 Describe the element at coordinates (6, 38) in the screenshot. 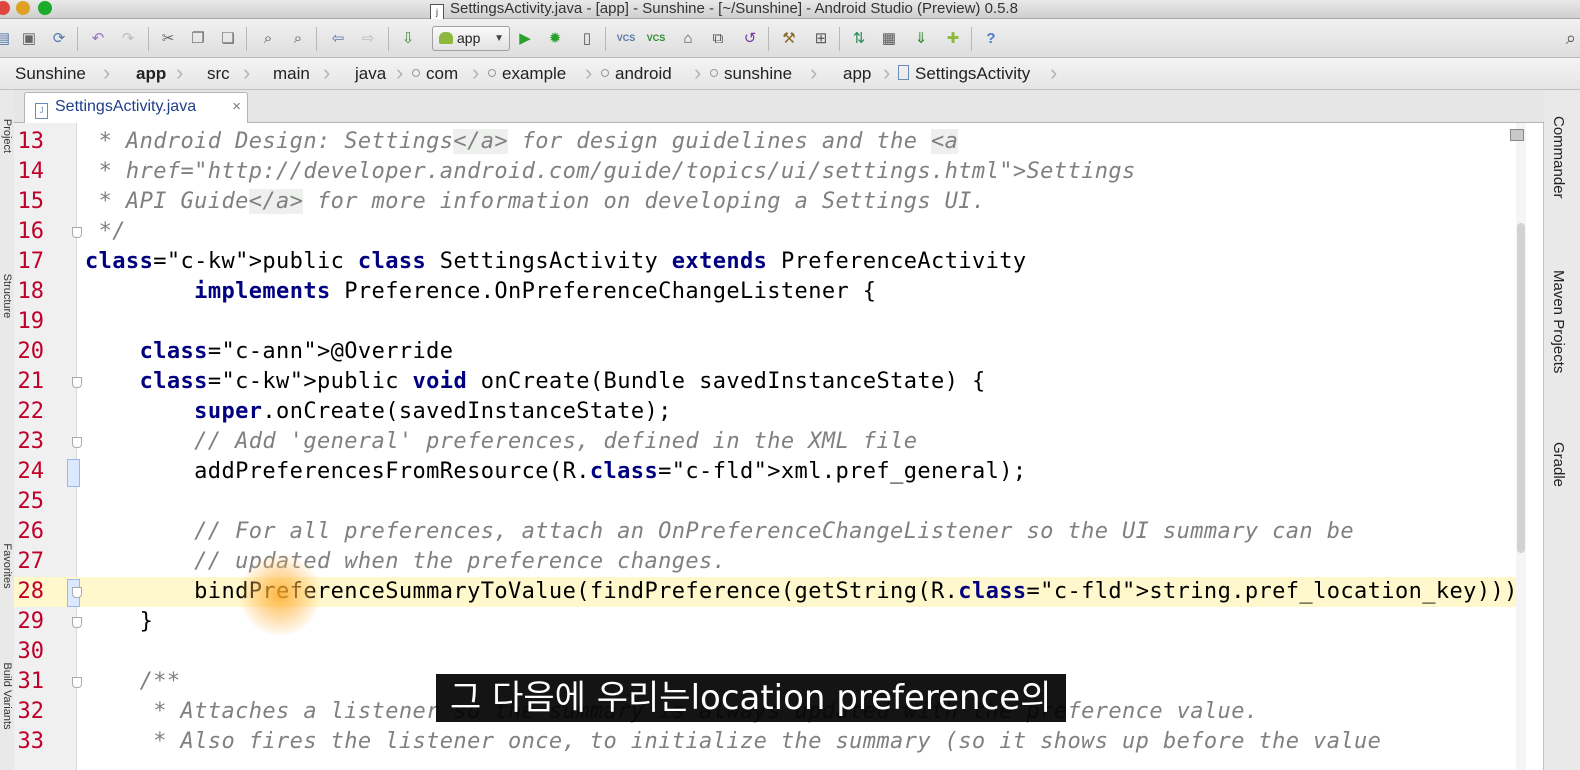

I see `open-icon: ▤` at that location.